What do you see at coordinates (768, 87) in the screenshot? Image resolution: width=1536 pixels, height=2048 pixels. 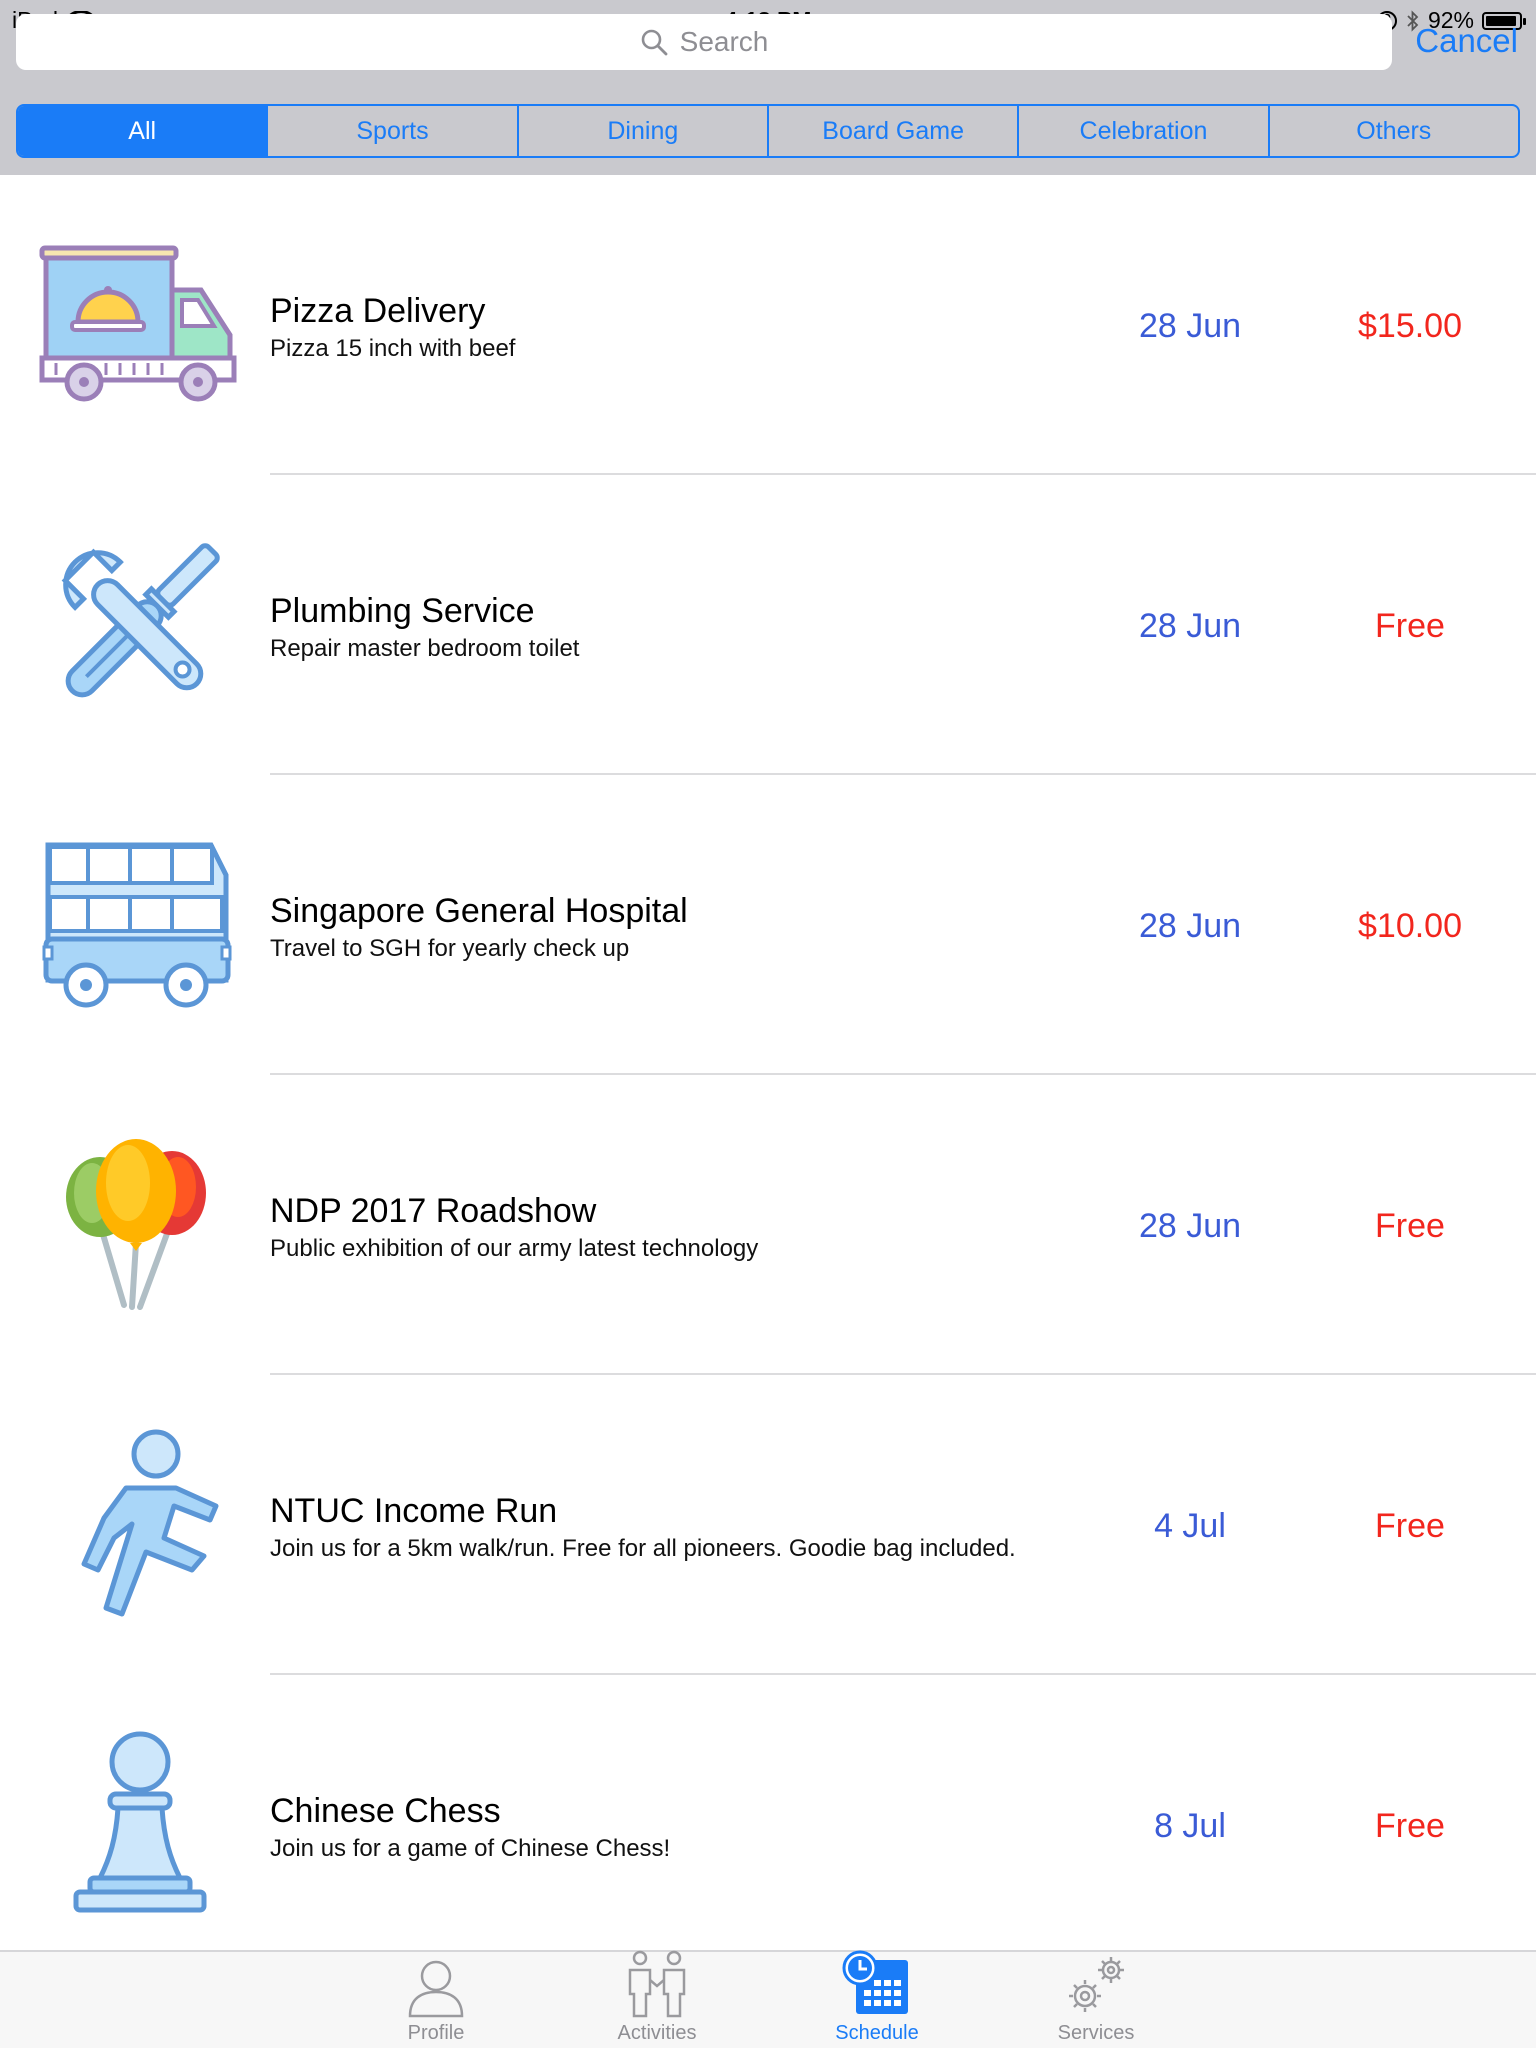 I see `search-header: iPad 4:18 PM 92% Search` at bounding box center [768, 87].